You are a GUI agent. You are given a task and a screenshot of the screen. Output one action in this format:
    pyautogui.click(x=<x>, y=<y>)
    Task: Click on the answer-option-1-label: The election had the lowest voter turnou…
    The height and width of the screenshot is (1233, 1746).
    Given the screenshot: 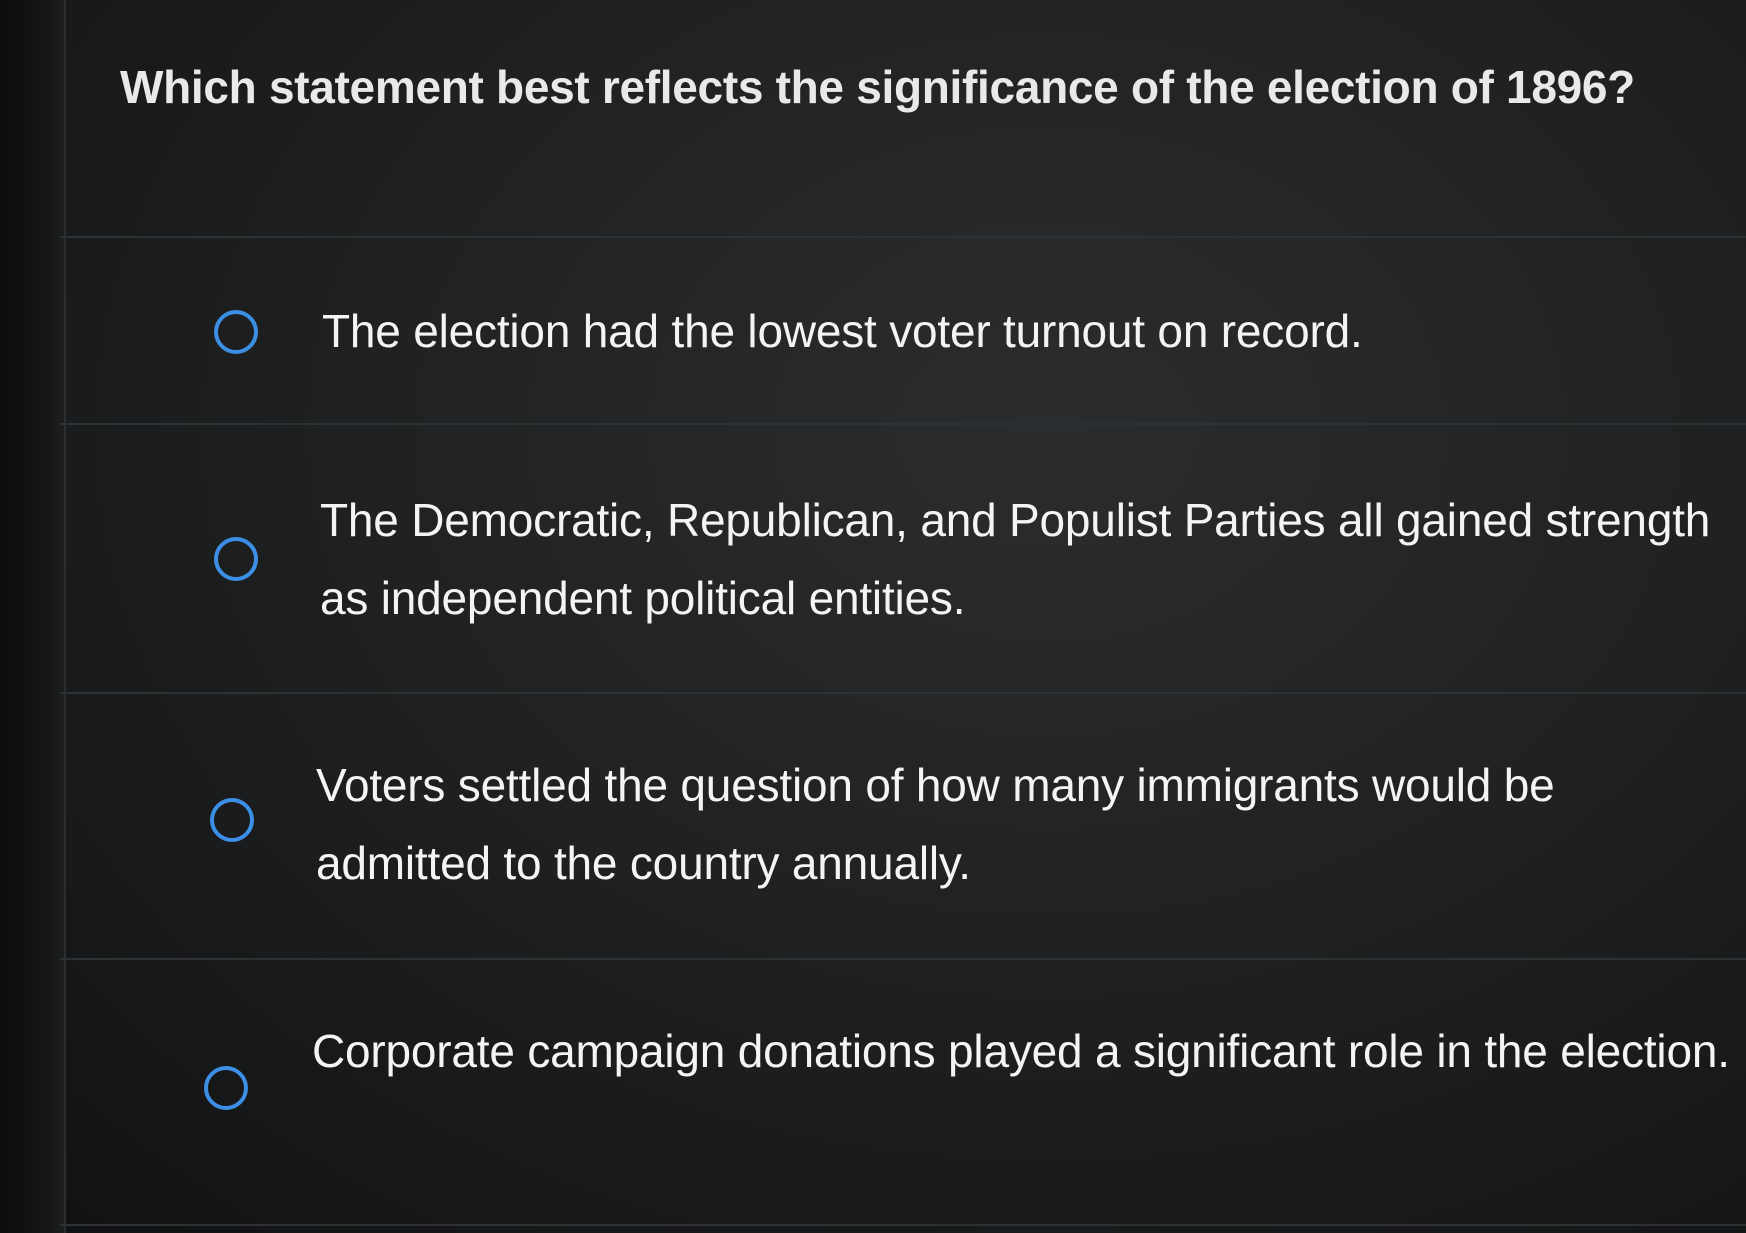 What is the action you would take?
    pyautogui.click(x=842, y=331)
    